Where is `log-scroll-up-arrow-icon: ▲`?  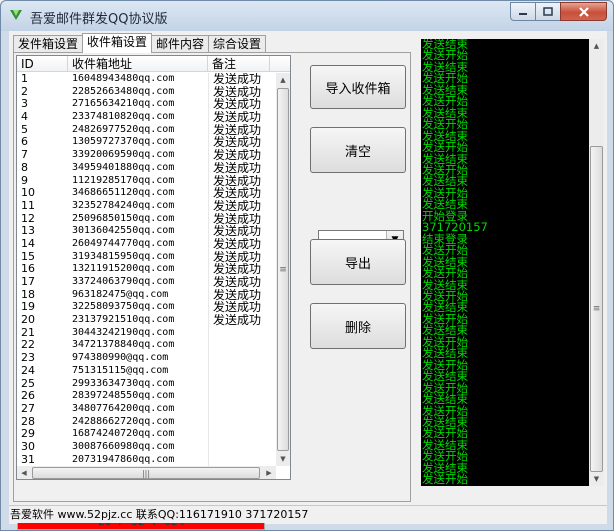
log-scroll-up-arrow-icon: ▲ is located at coordinates (596, 46).